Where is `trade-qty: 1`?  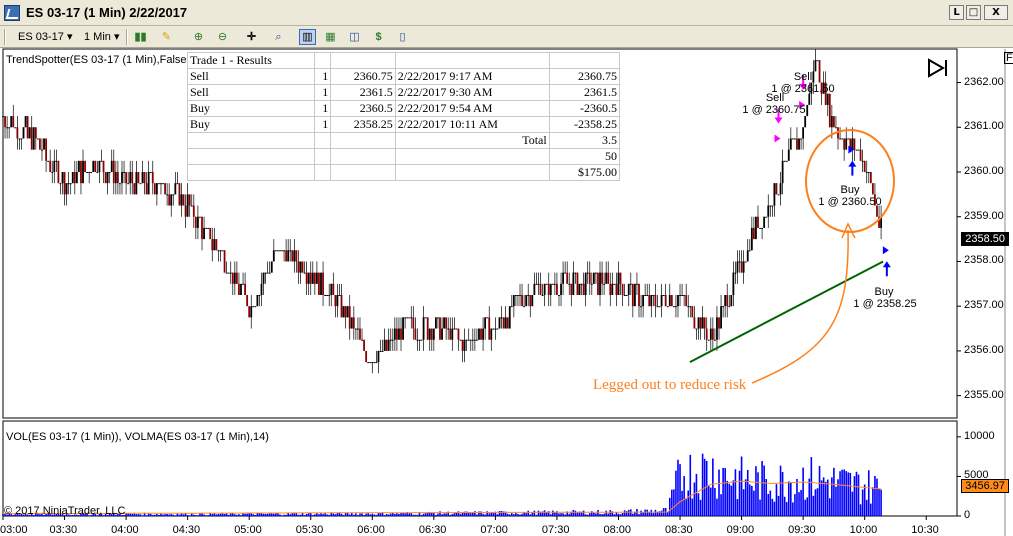
trade-qty: 1 is located at coordinates (323, 76).